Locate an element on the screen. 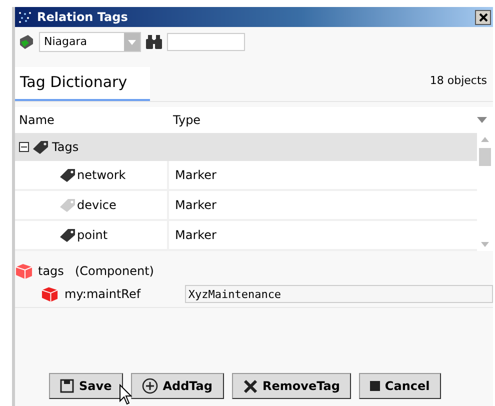 This screenshot has width=495, height=406. save-icon is located at coordinates (67, 386).